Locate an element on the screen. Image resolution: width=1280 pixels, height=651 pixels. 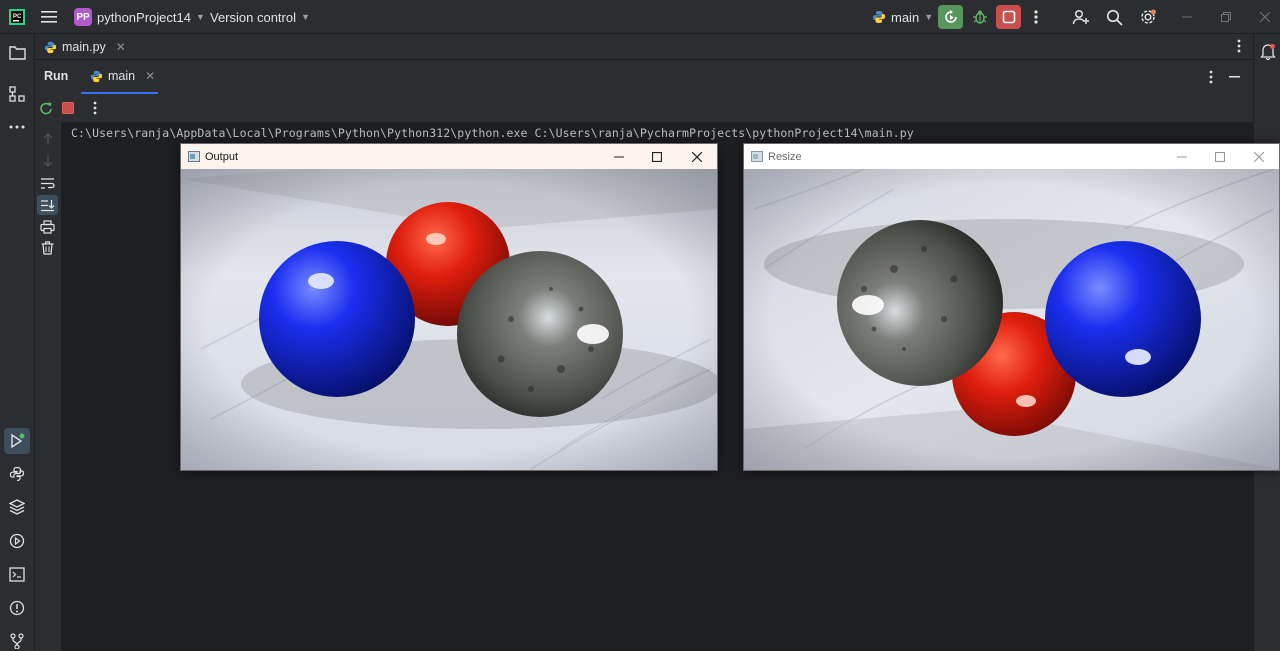
structure-icon is located at coordinates (17, 94).